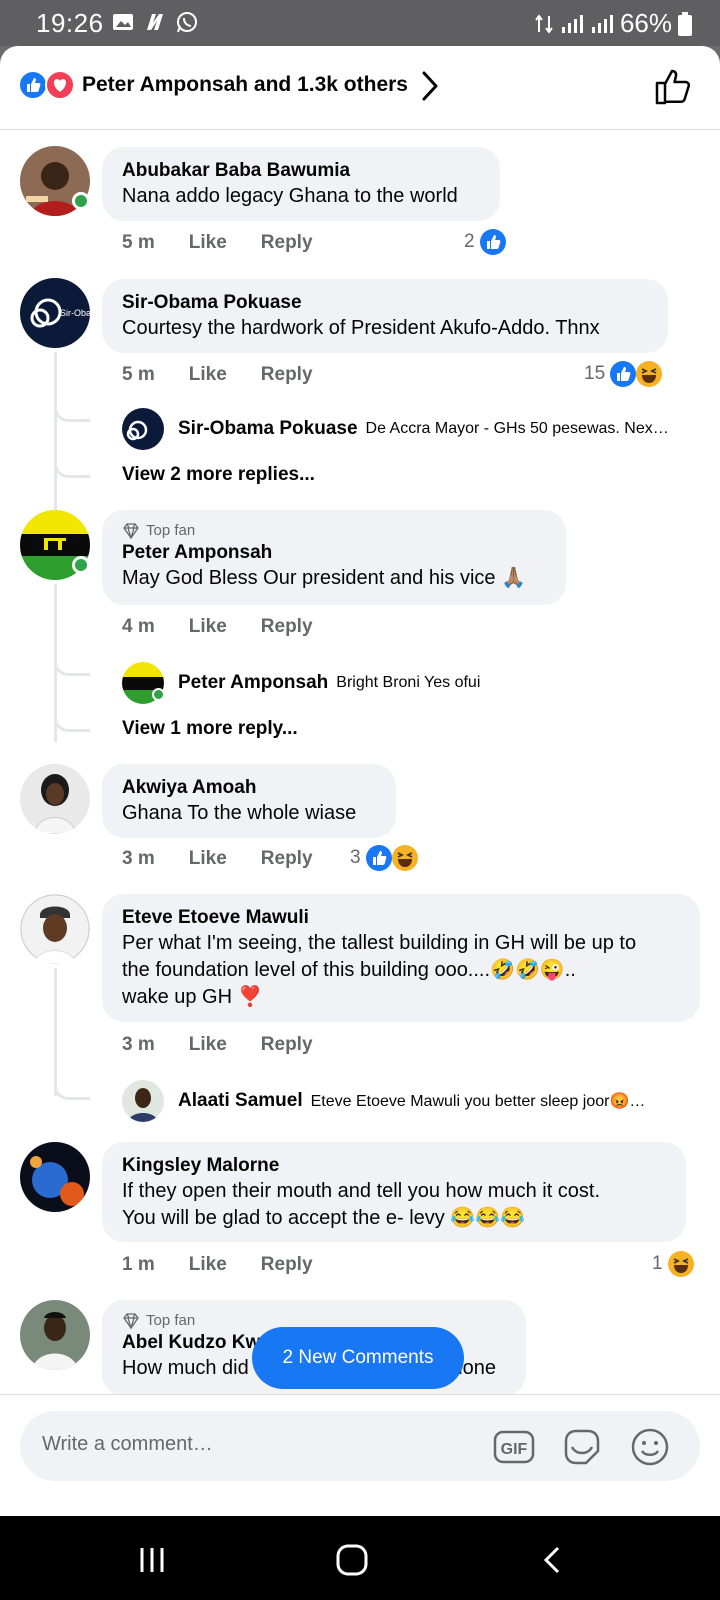 The image size is (720, 1600). What do you see at coordinates (55, 313) in the screenshot?
I see `avatar: Sir-Oba` at bounding box center [55, 313].